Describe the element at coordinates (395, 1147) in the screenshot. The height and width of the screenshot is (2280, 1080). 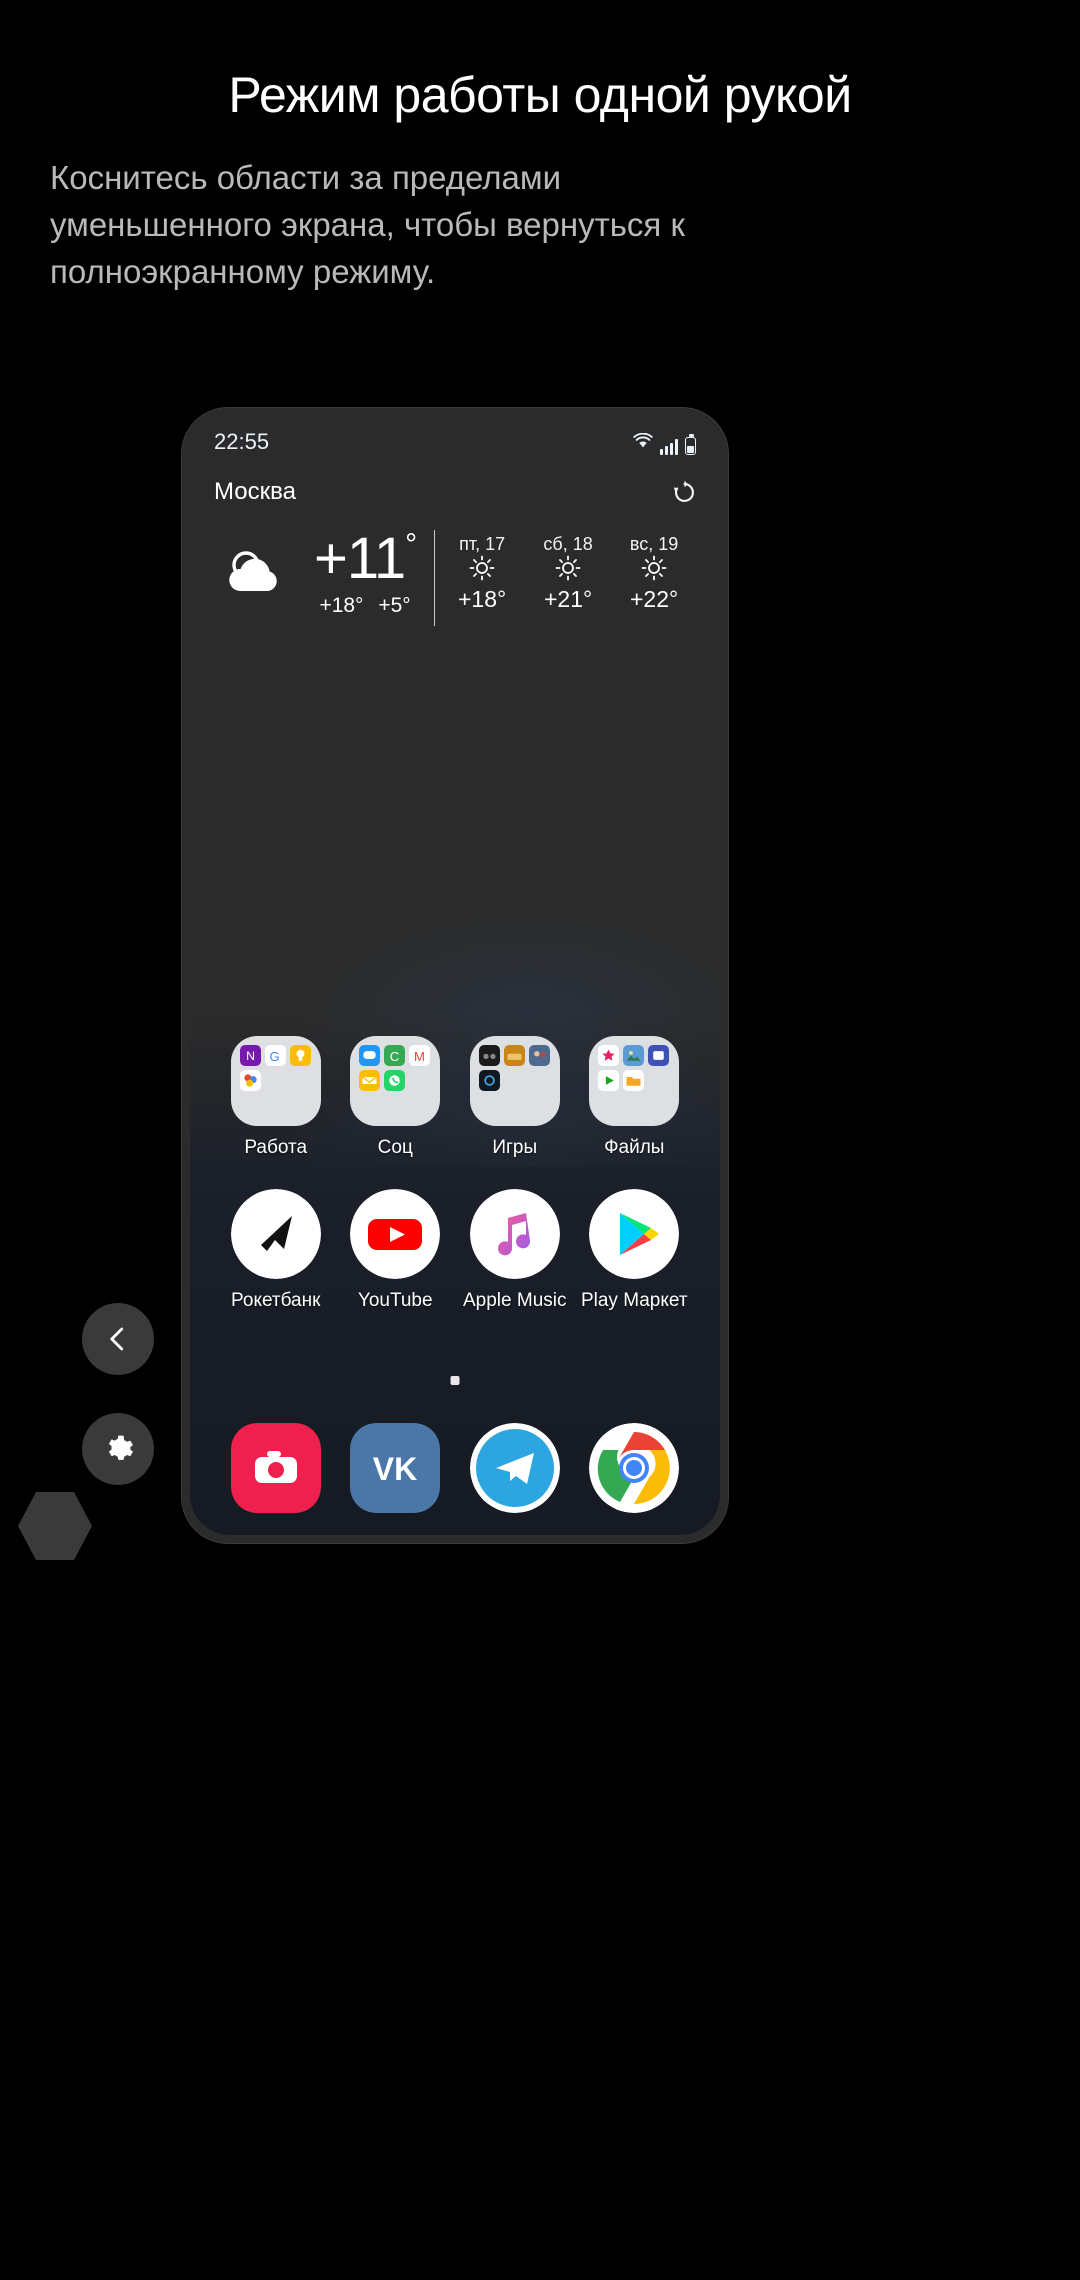
I see `folder-label: Соц` at that location.